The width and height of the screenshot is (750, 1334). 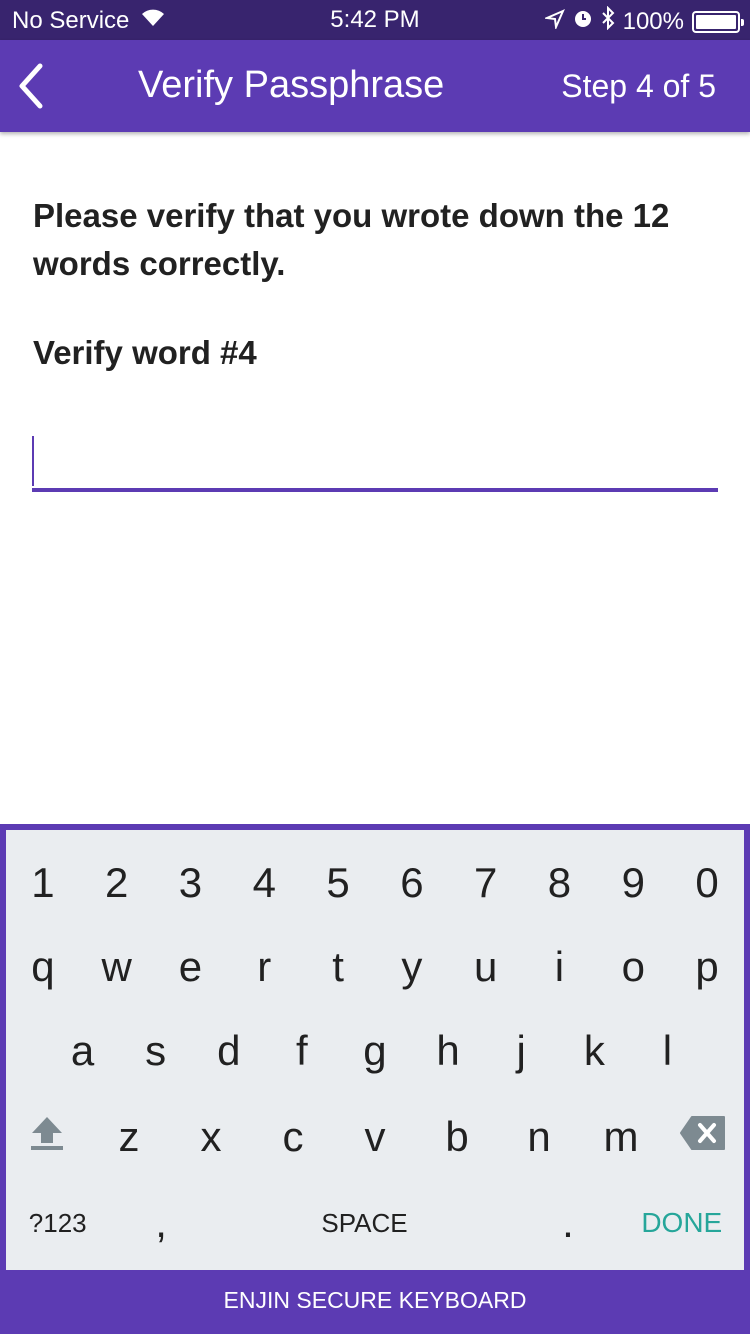 What do you see at coordinates (633, 967) in the screenshot?
I see `key: o` at bounding box center [633, 967].